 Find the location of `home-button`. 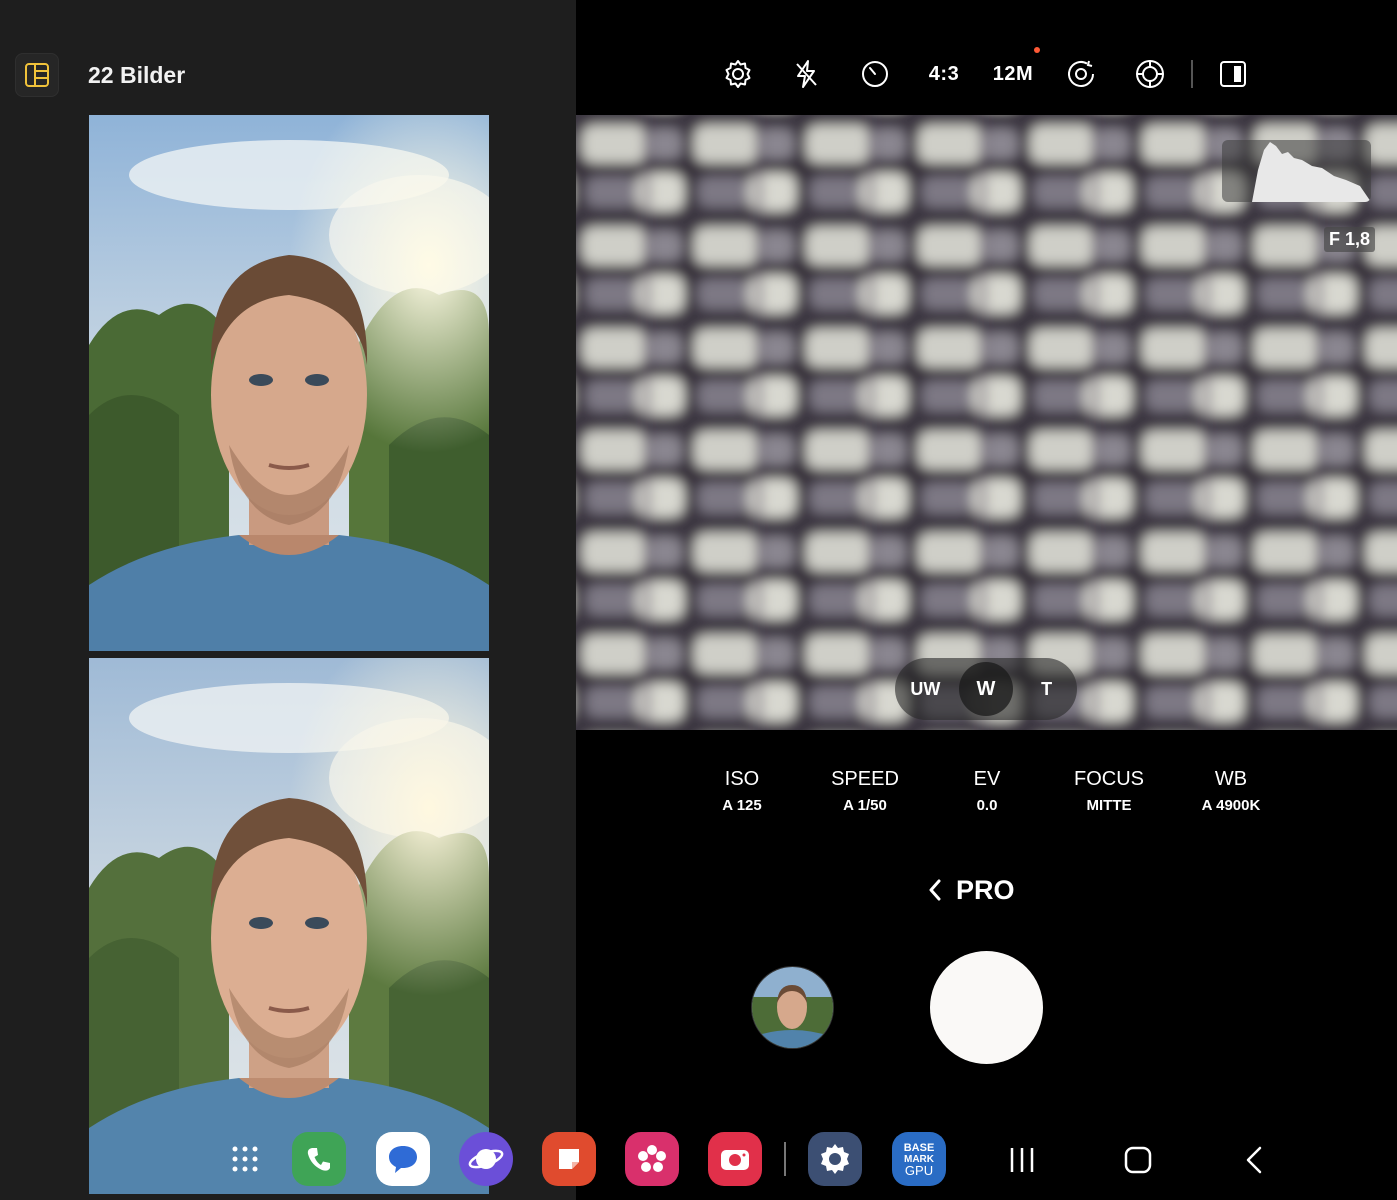

home-button is located at coordinates (1138, 1160).